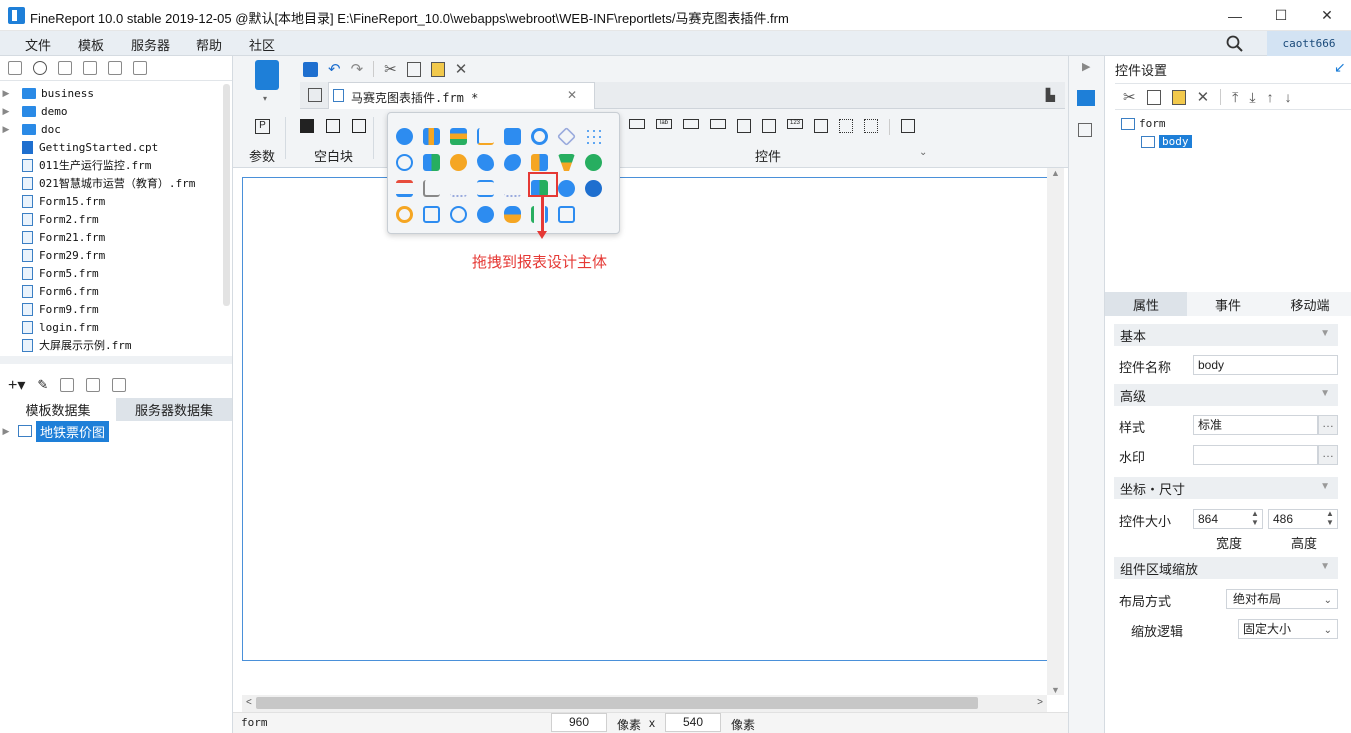 The height and width of the screenshot is (733, 1351). What do you see at coordinates (1265, 365) in the screenshot?
I see `widget-name-input: body` at bounding box center [1265, 365].